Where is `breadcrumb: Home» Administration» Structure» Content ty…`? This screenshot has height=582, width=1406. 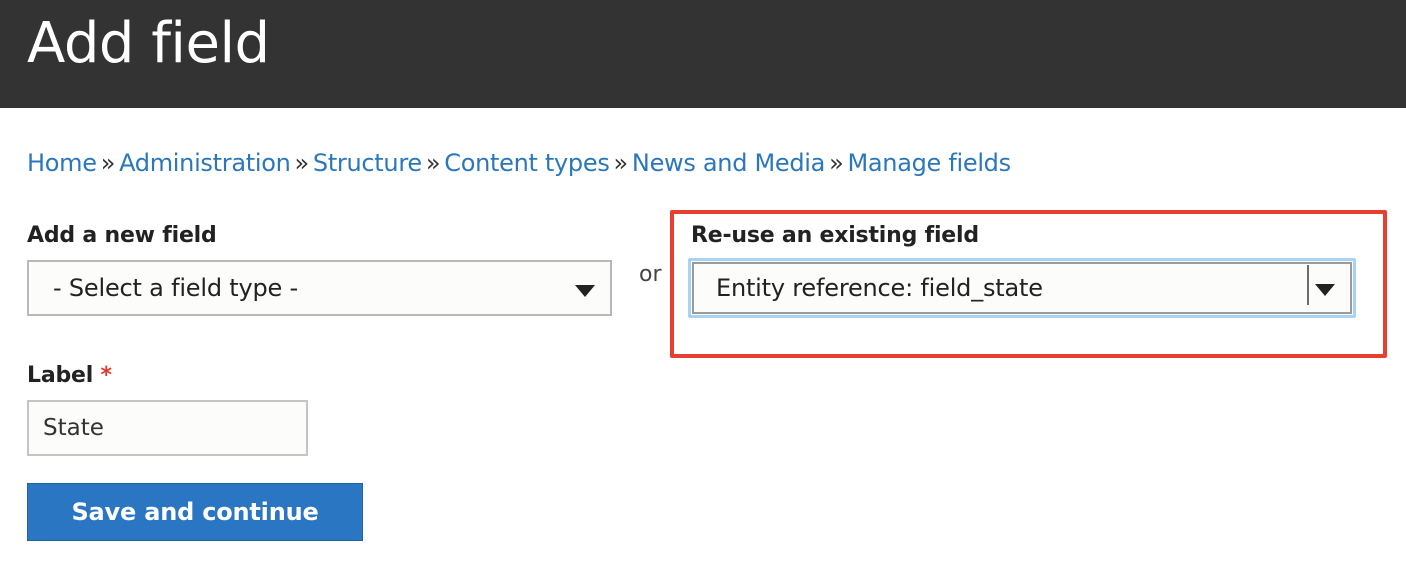 breadcrumb: Home» Administration» Structure» Content ty… is located at coordinates (519, 163).